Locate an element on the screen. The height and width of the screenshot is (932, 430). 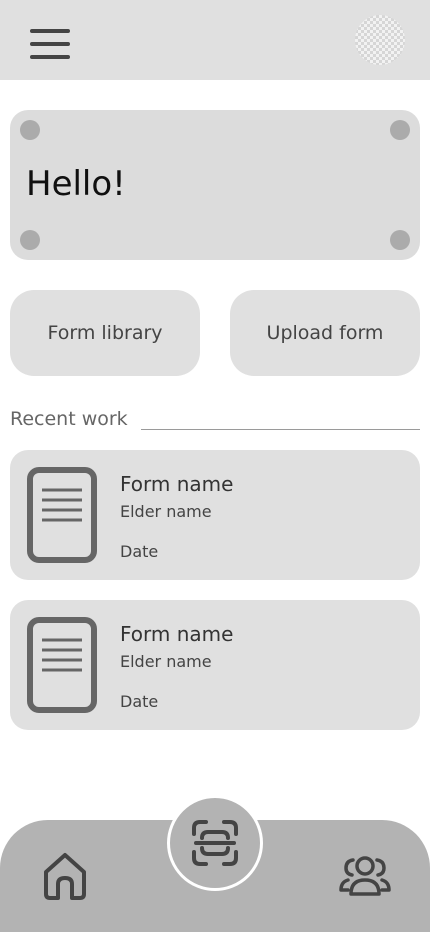
home-icon is located at coordinates (65, 876).